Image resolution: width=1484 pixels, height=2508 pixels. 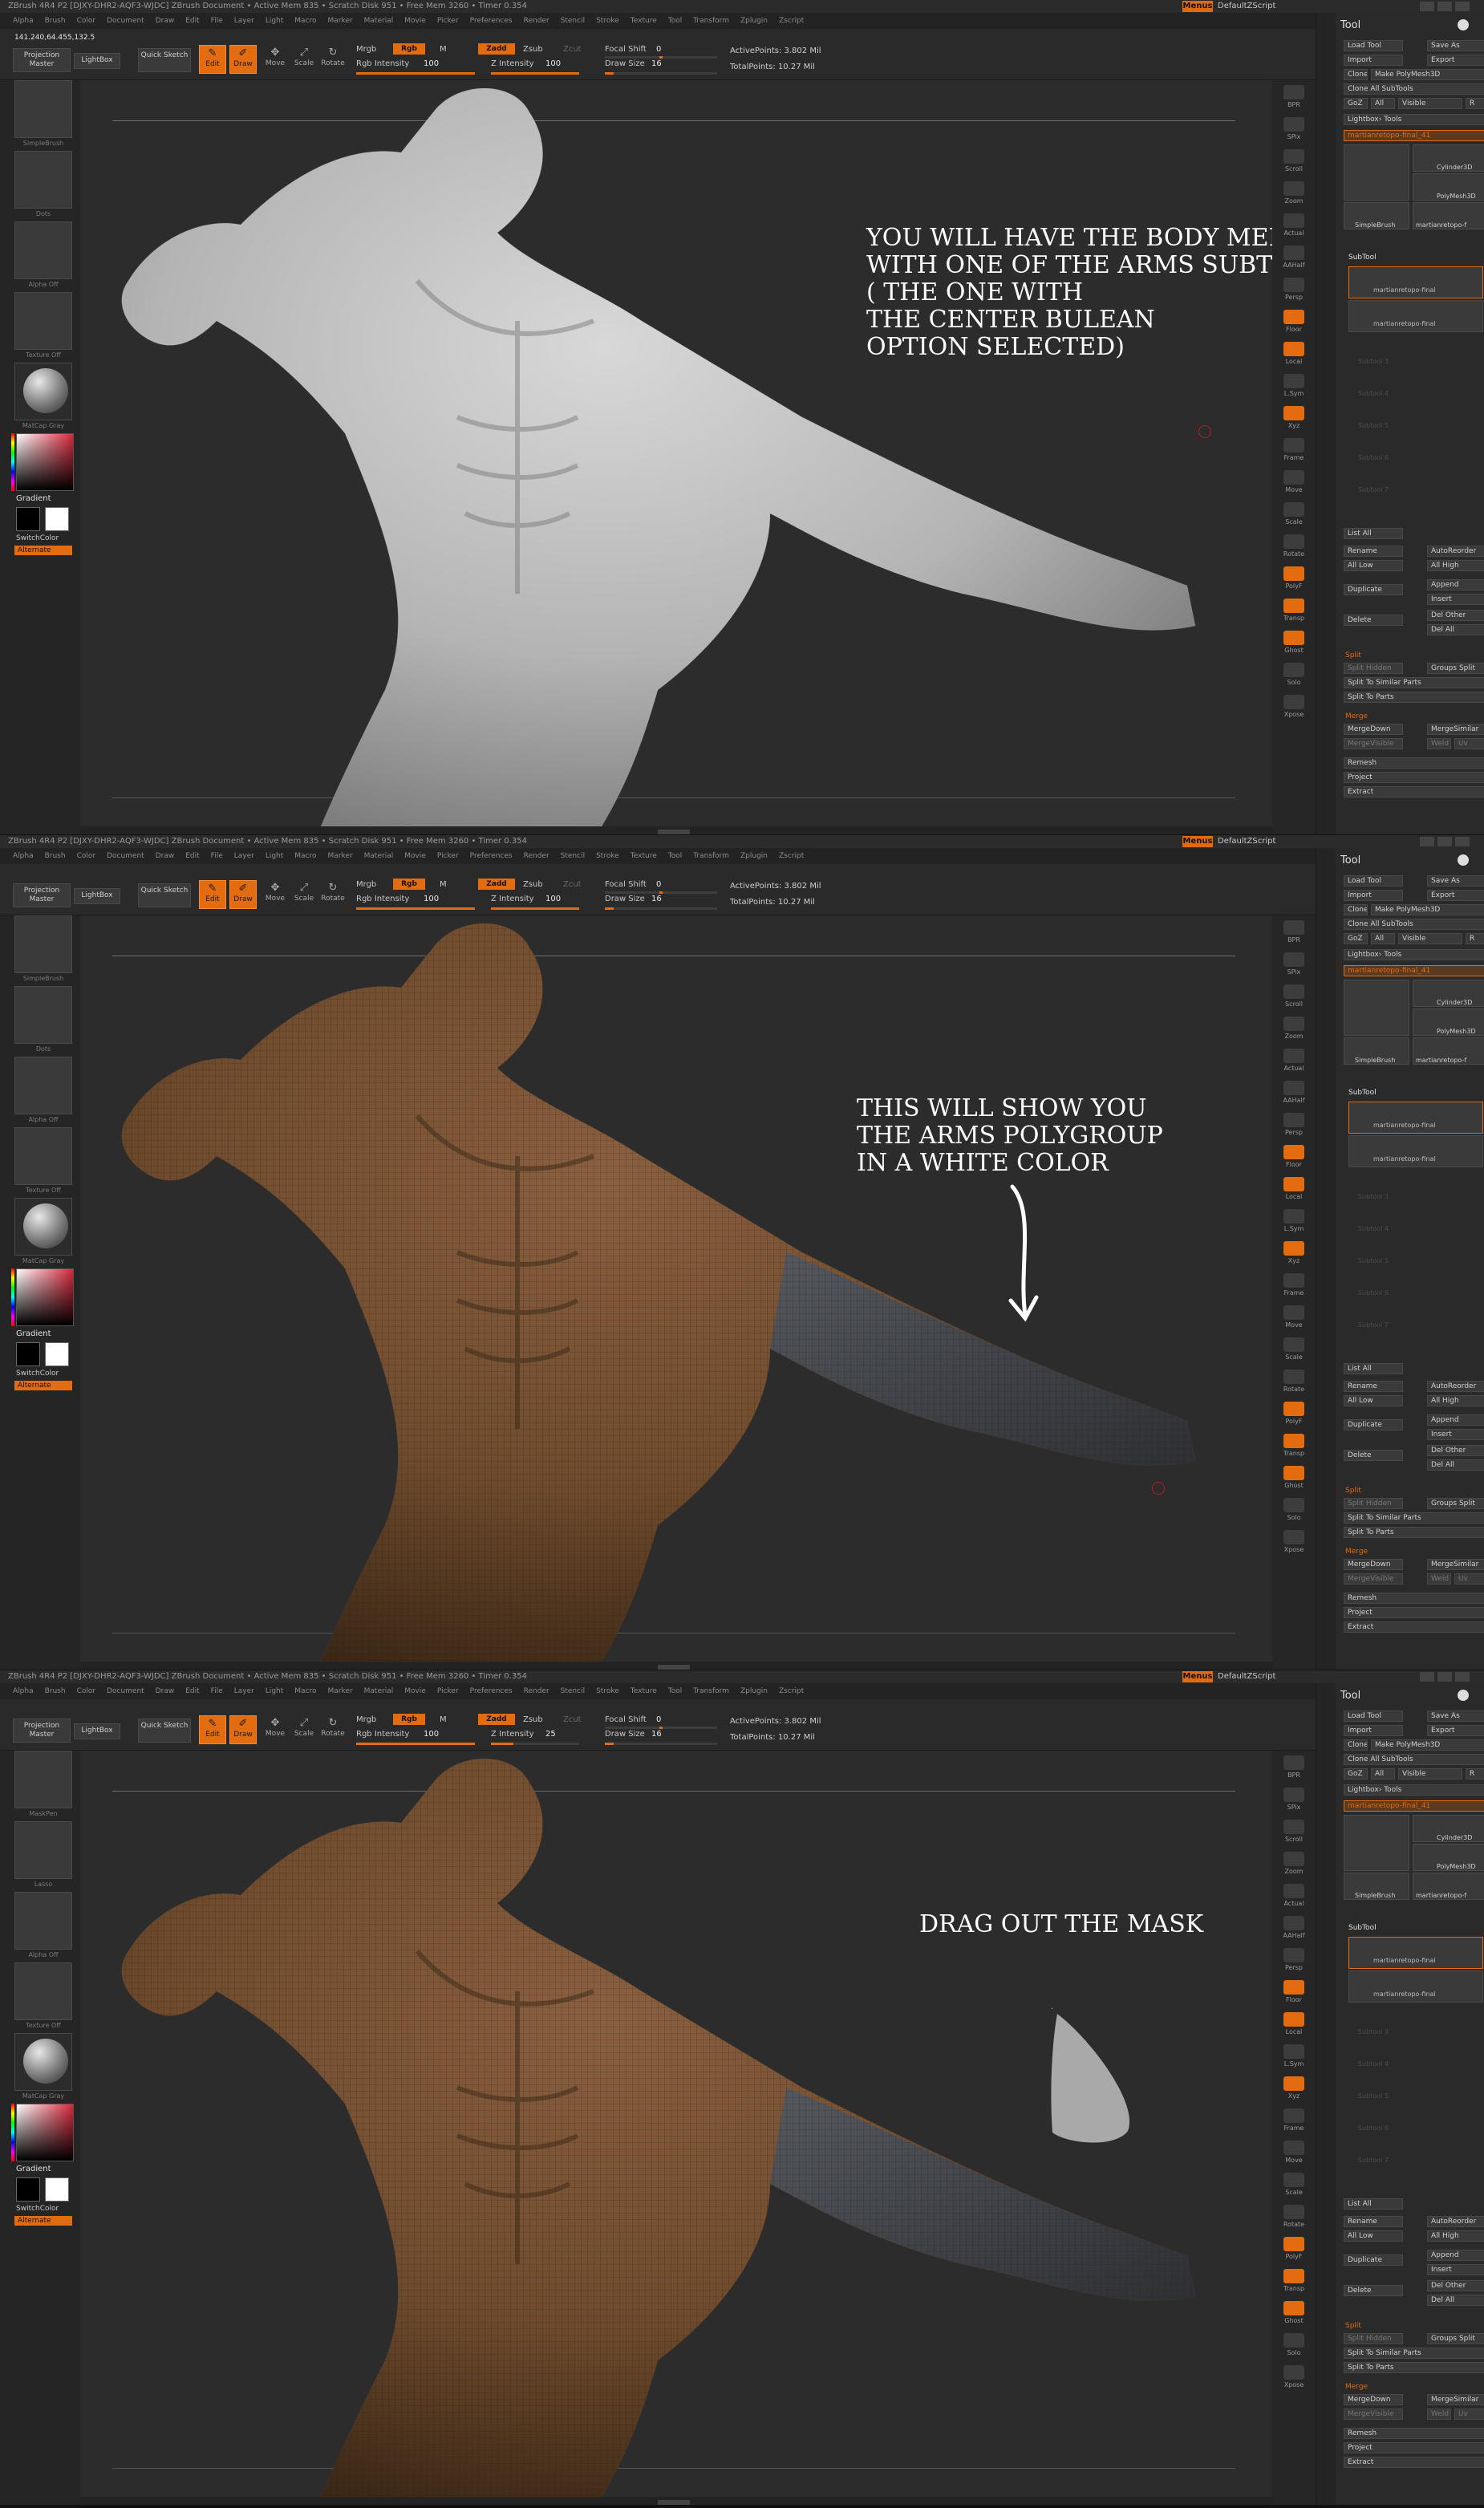 What do you see at coordinates (243, 1729) in the screenshot?
I see `draw-button: ✐ Draw` at bounding box center [243, 1729].